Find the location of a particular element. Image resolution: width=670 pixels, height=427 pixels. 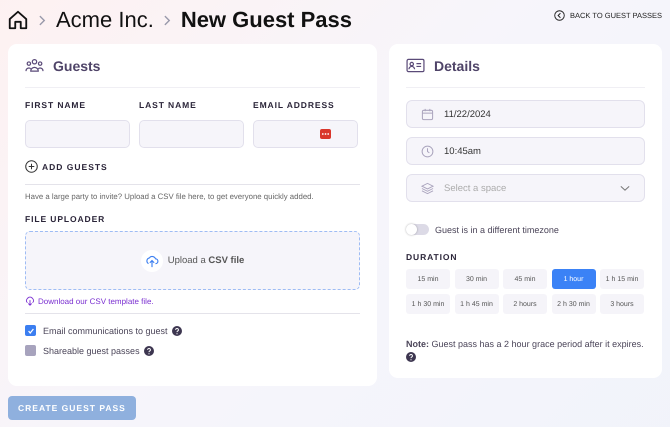

checkbox-label: Email communications to guest is located at coordinates (105, 331).